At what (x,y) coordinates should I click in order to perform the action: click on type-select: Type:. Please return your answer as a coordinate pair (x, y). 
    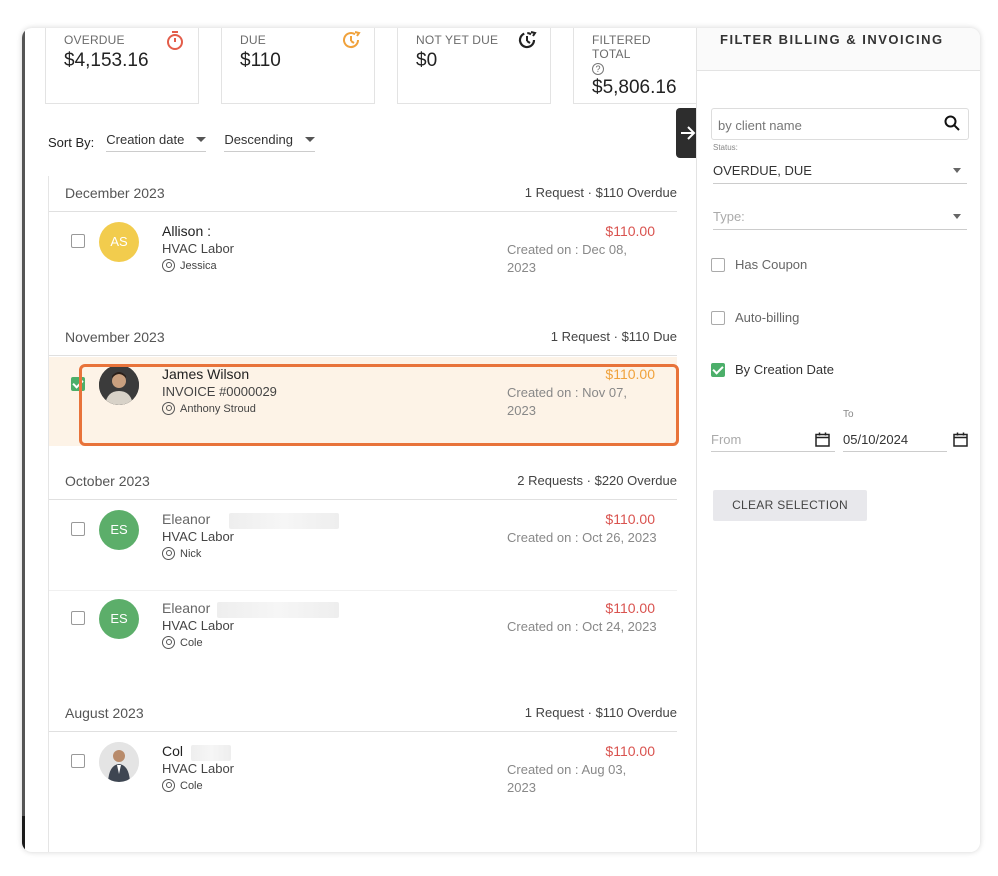
    Looking at the image, I should click on (840, 217).